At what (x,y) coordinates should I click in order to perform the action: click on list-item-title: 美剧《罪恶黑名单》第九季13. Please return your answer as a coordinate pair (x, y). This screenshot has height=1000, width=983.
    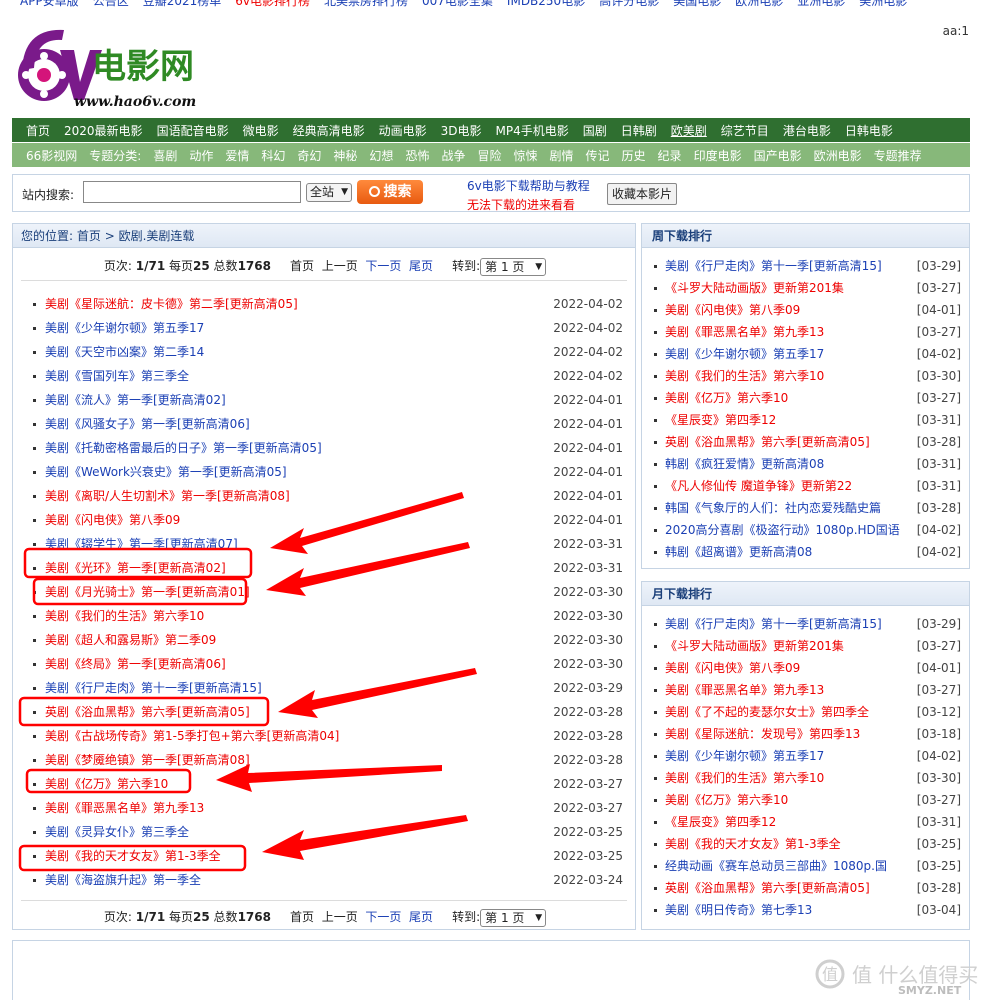
    Looking at the image, I should click on (124, 808).